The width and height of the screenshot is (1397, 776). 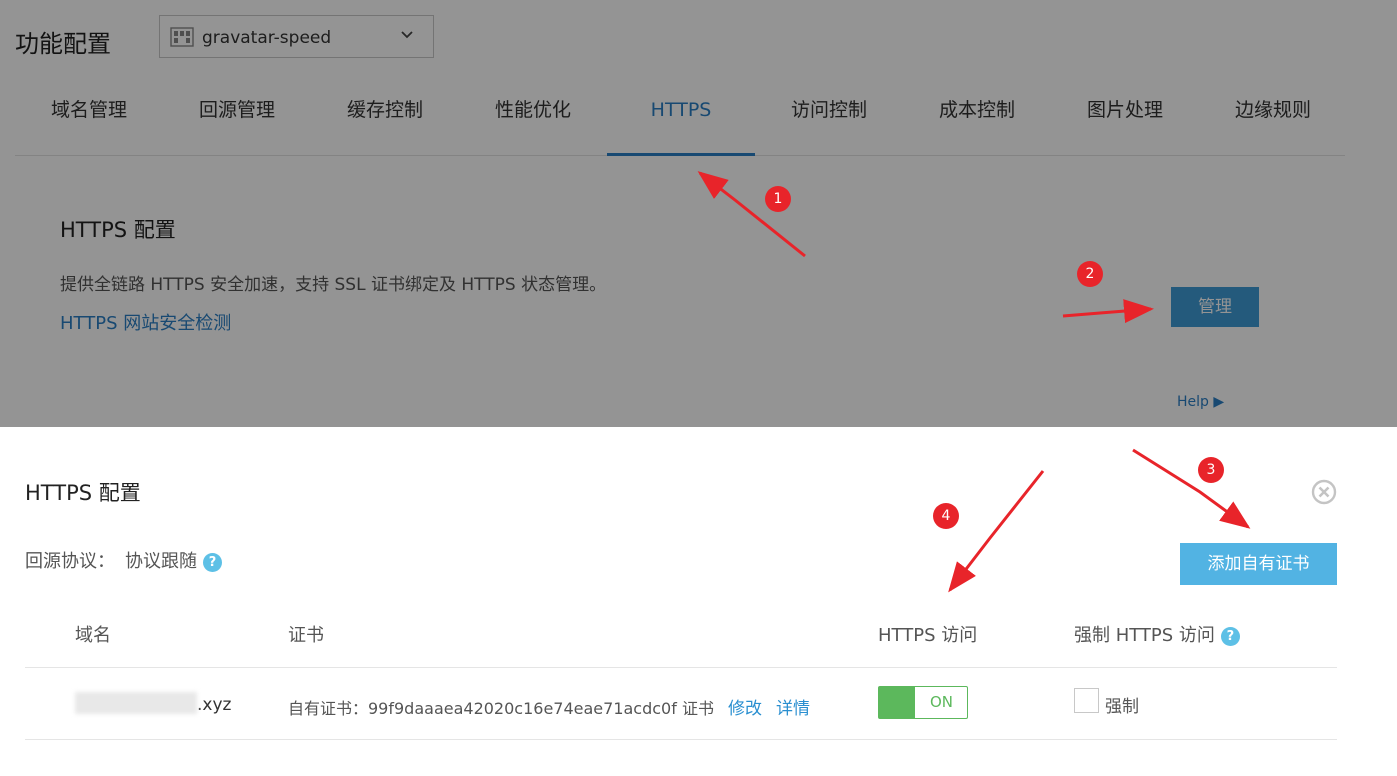 I want to click on annotation-marker-1: 1, so click(x=778, y=199).